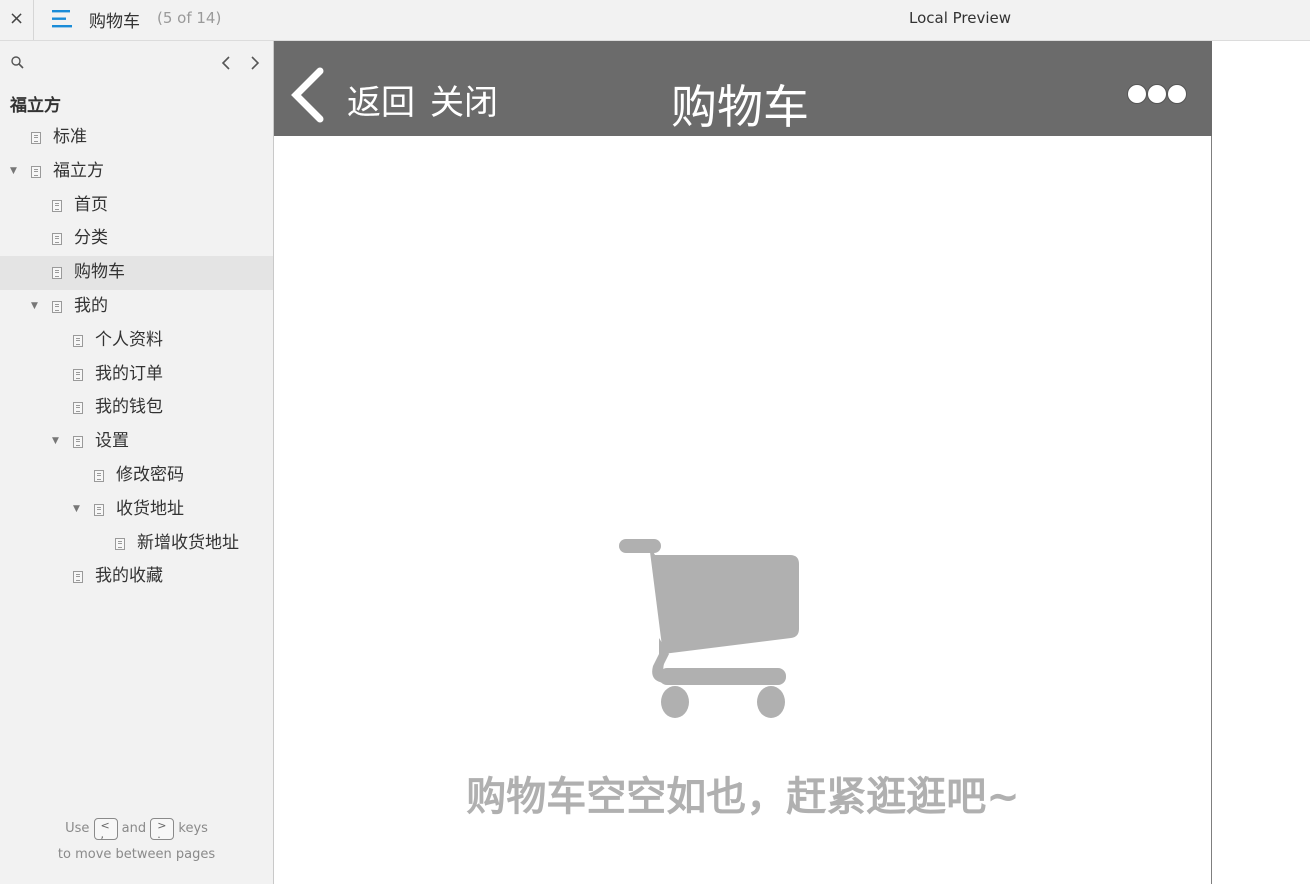 This screenshot has width=1310, height=884. I want to click on sidebar-item: 我的收藏, so click(136, 577).